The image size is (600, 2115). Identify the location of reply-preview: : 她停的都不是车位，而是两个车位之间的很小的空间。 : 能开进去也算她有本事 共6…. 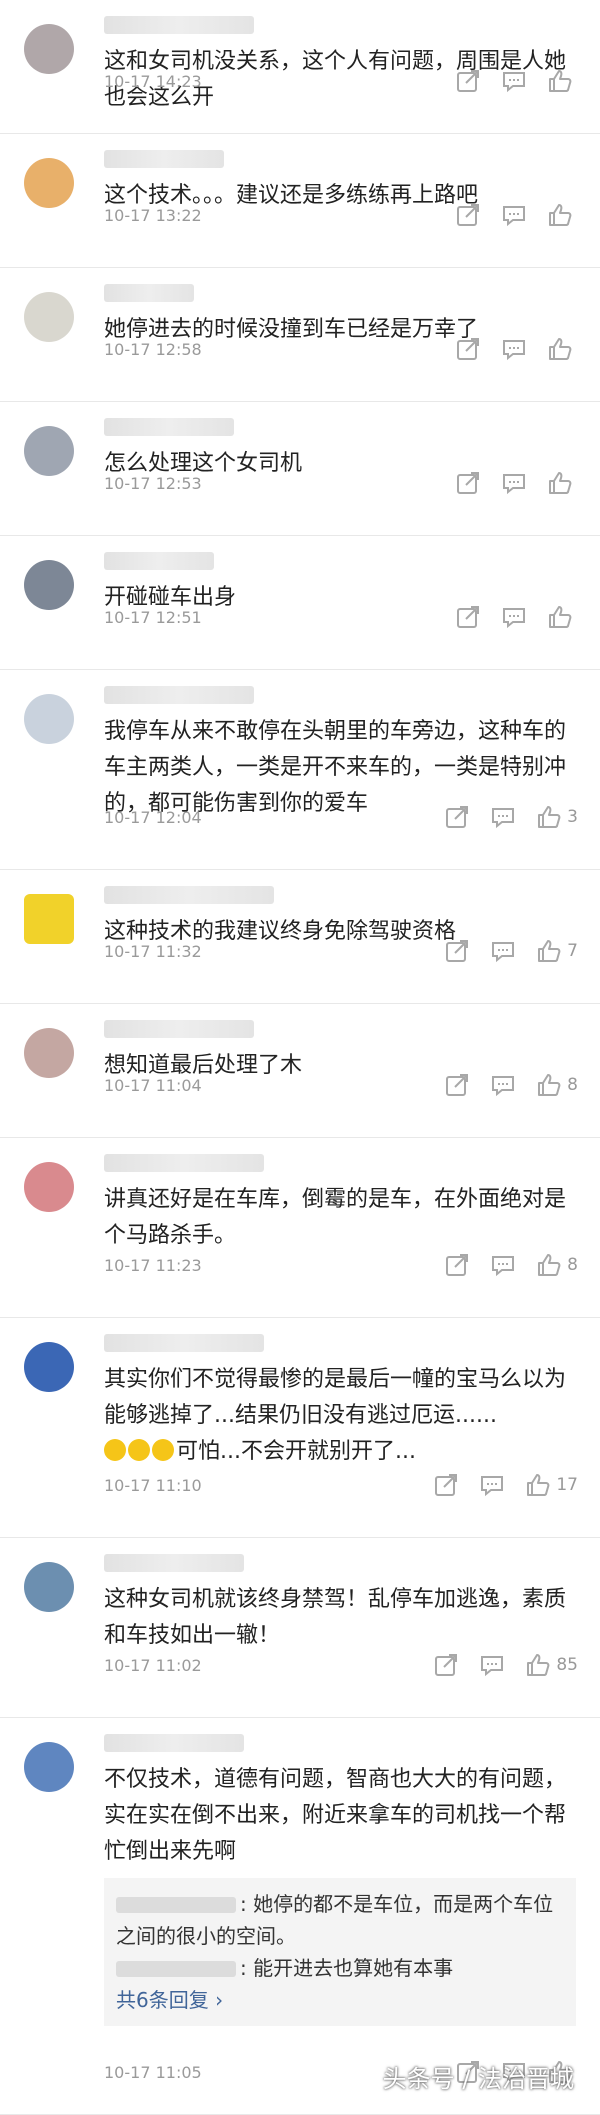
(340, 1952).